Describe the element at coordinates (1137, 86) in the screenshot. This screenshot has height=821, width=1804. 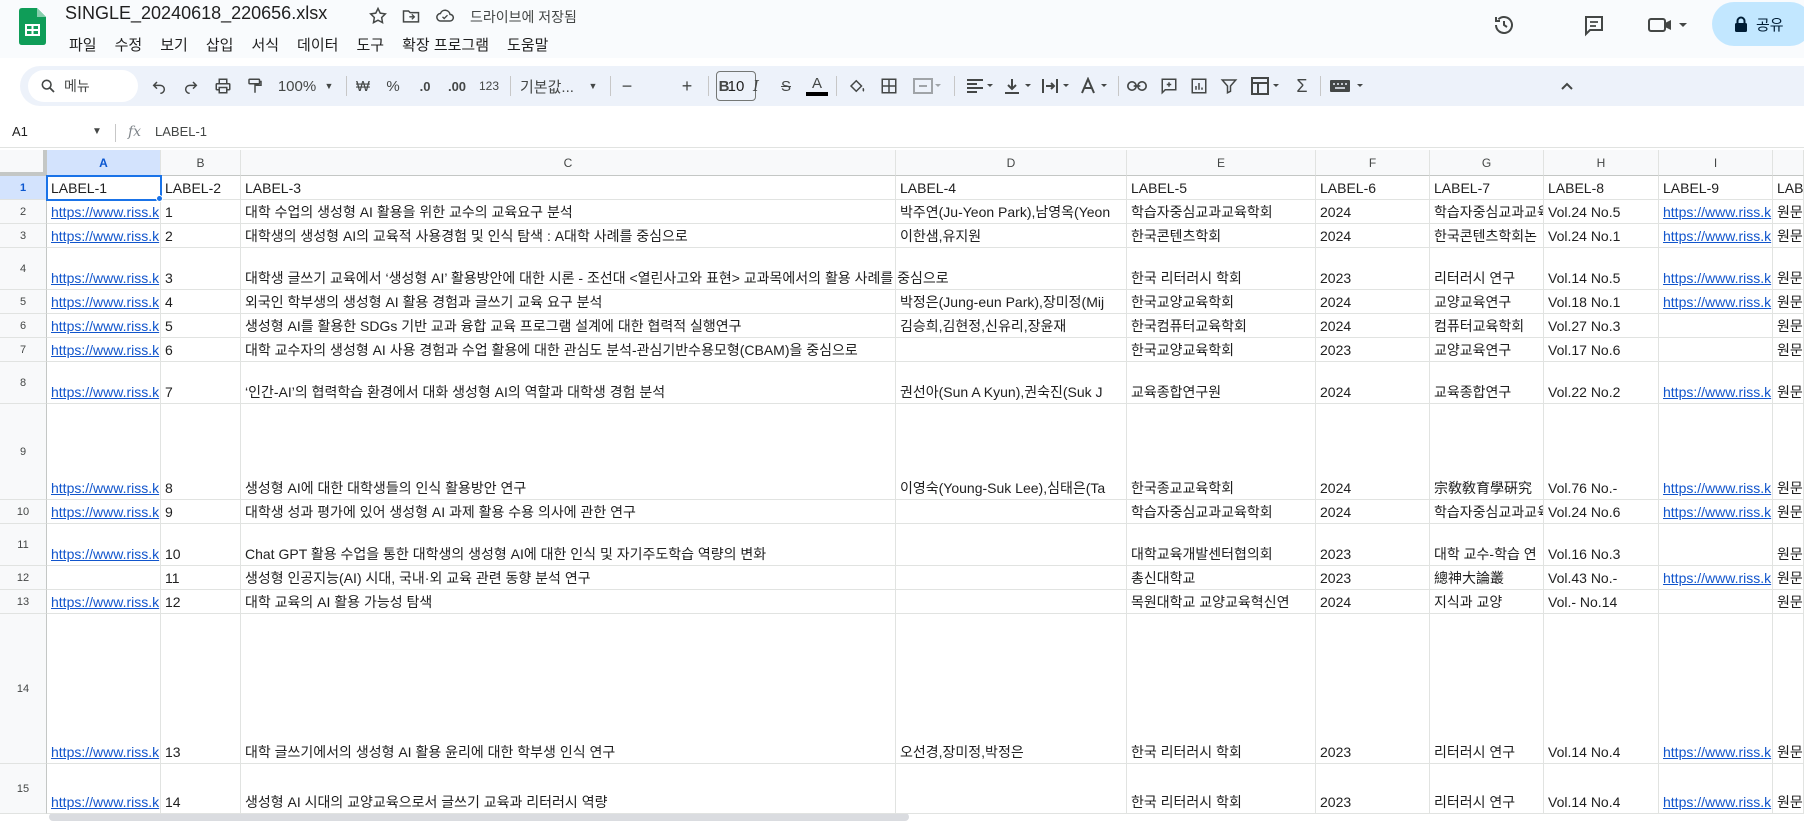
I see `link-icon` at that location.